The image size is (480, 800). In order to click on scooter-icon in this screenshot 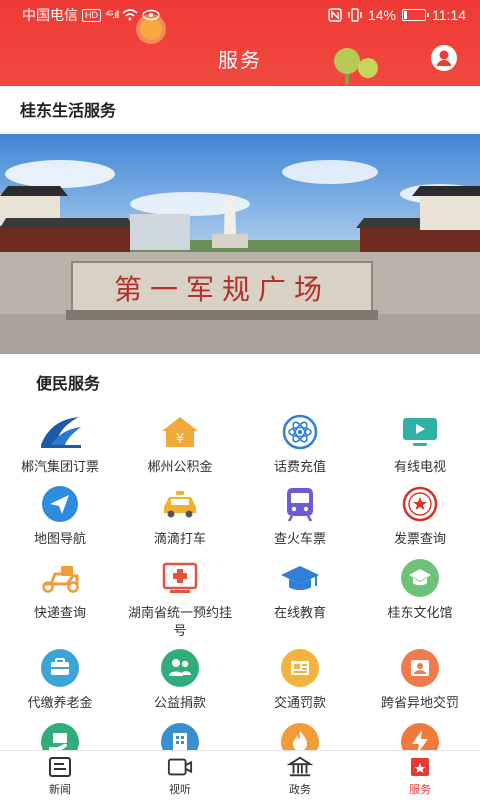, I will do `click(60, 579)`.